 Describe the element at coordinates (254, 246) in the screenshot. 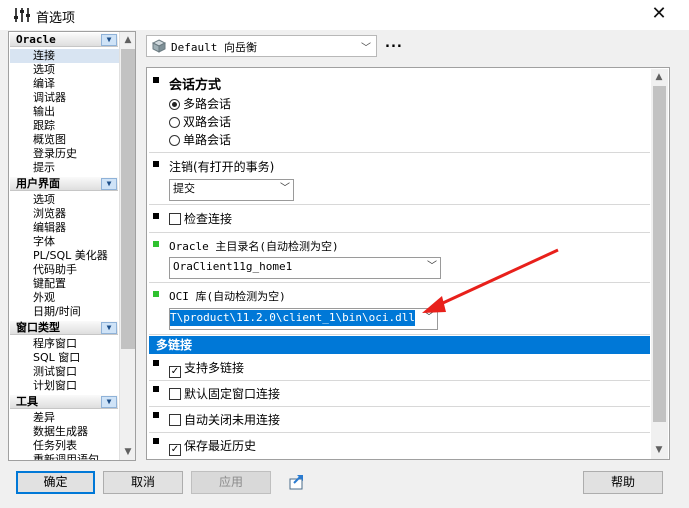

I see `oracle-home-title: Oracle 主目录名(自动检测为空)` at that location.